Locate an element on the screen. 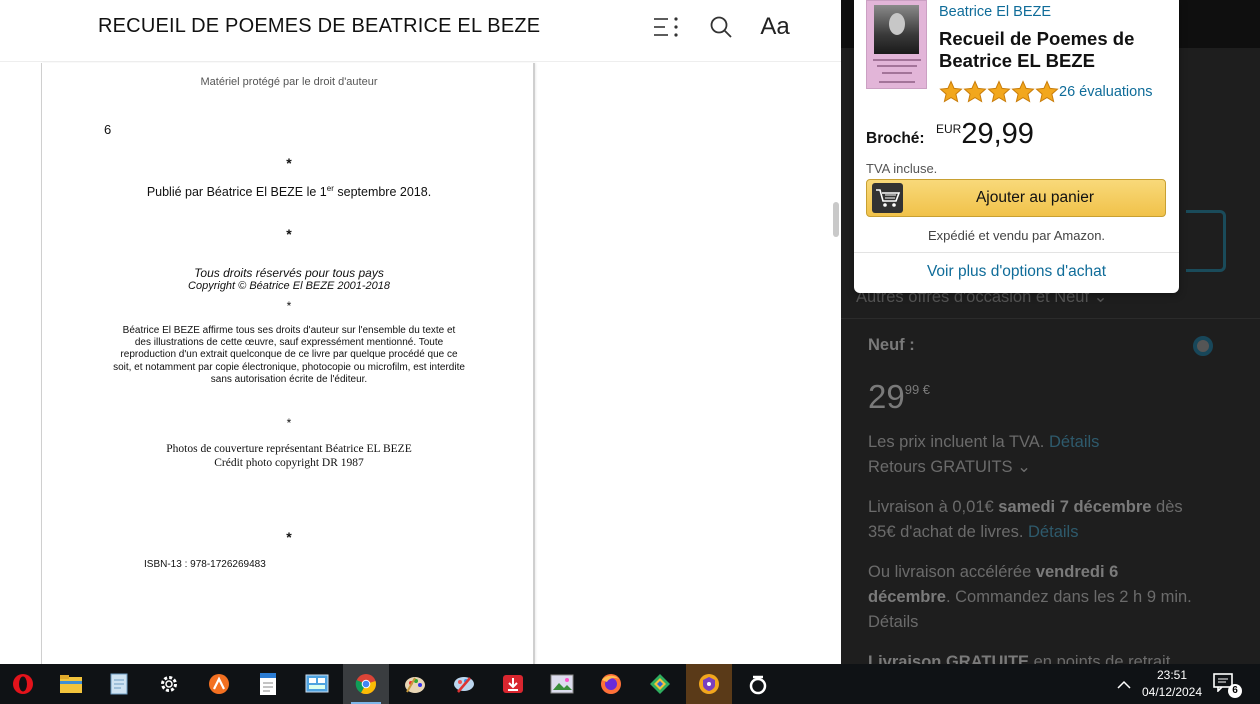 This screenshot has height=704, width=1260. reader-header: RECUEIL DE POEMES DE BEATRICE EL BEZE Aa is located at coordinates (420, 31).